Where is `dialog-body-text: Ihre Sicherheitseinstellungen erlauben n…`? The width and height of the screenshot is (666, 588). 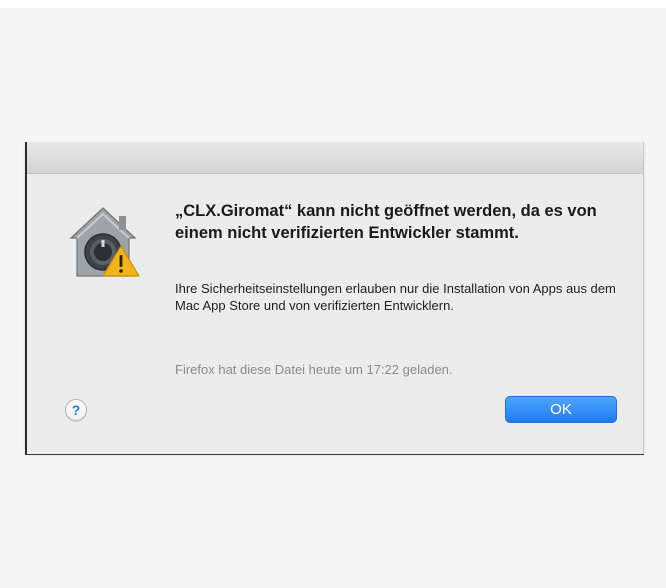 dialog-body-text: Ihre Sicherheitseinstellungen erlauben n… is located at coordinates (395, 297).